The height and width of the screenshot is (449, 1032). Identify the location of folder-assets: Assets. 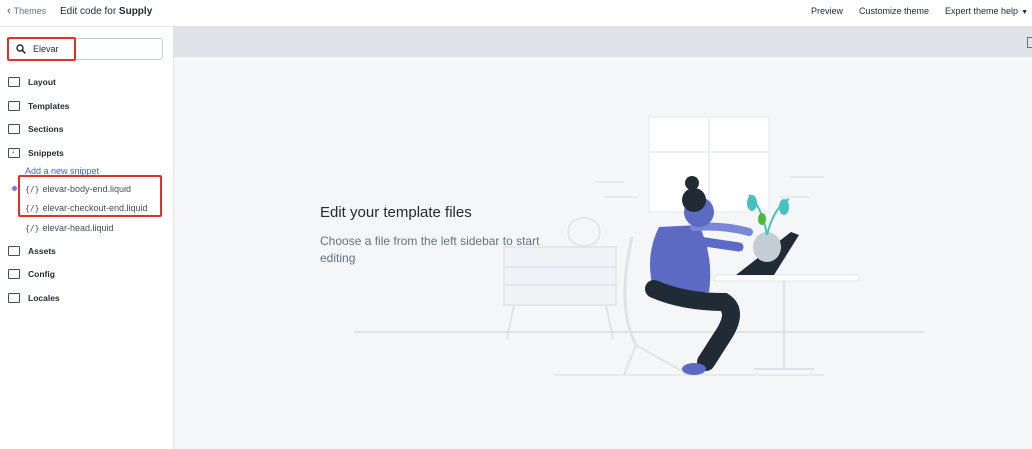
(32, 251).